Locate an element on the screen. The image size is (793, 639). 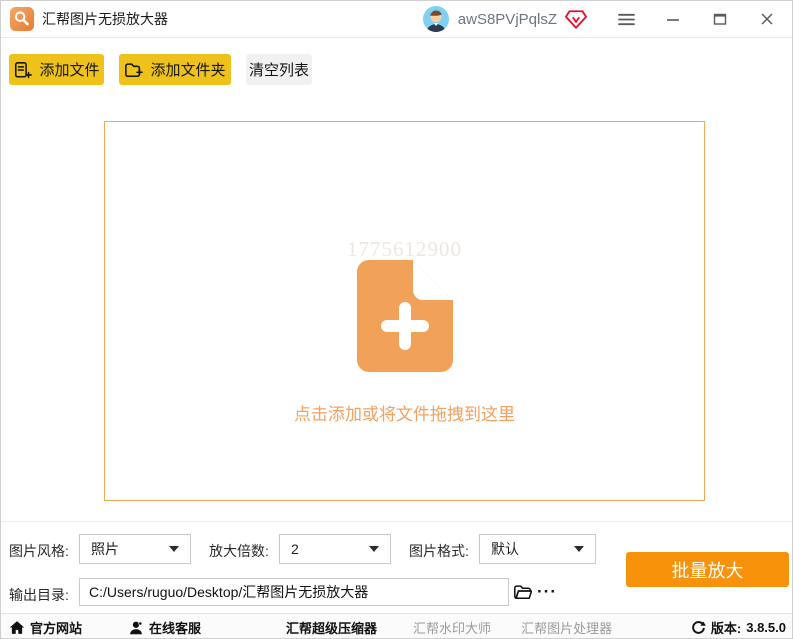
orange-file-plus-icon is located at coordinates (404, 316).